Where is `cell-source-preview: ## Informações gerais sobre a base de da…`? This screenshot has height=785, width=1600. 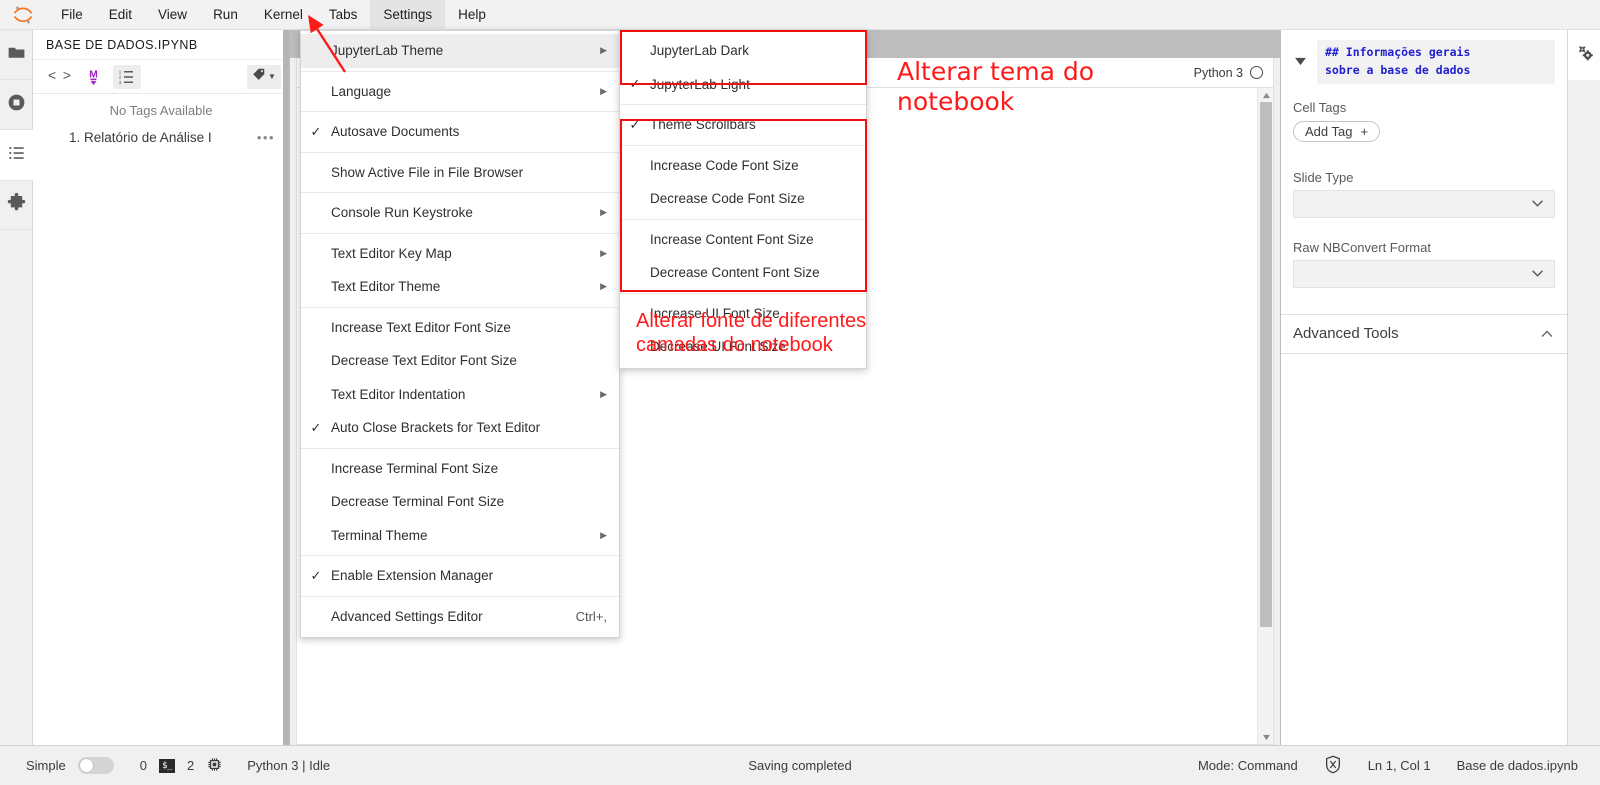
cell-source-preview: ## Informações gerais sobre a base de da… is located at coordinates (1436, 62).